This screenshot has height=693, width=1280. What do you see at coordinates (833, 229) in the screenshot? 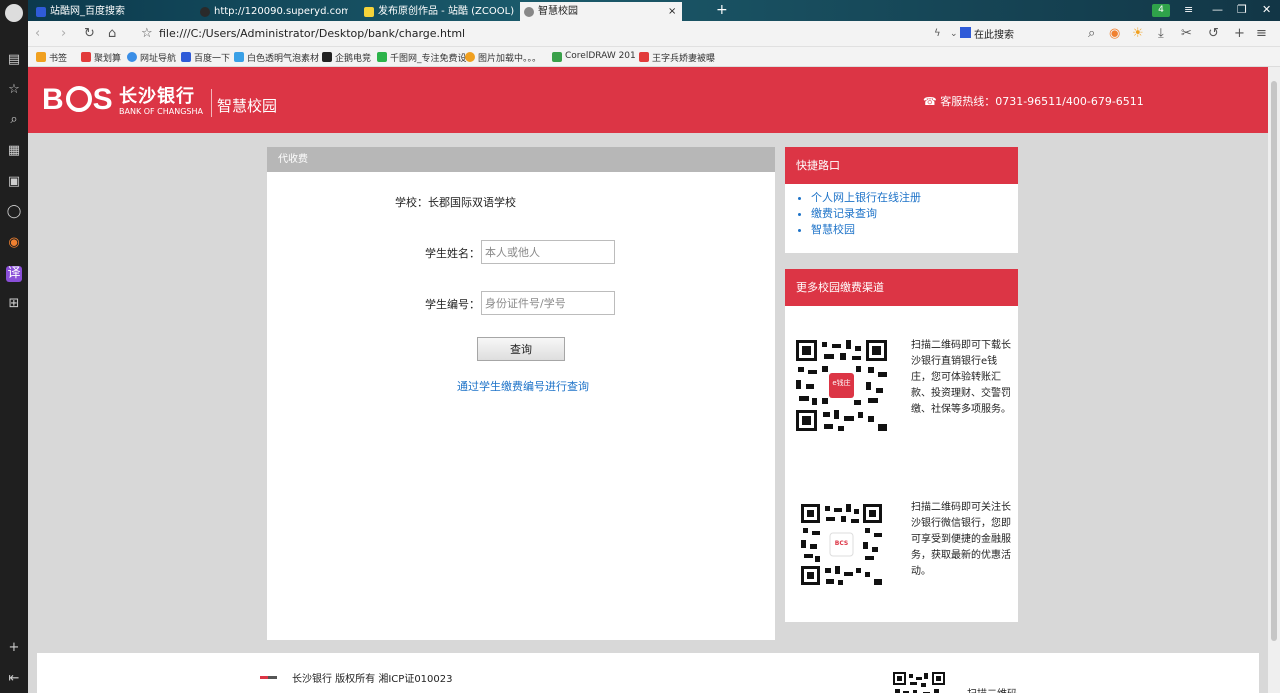
I see `smart-campus-link: 智慧校园` at bounding box center [833, 229].